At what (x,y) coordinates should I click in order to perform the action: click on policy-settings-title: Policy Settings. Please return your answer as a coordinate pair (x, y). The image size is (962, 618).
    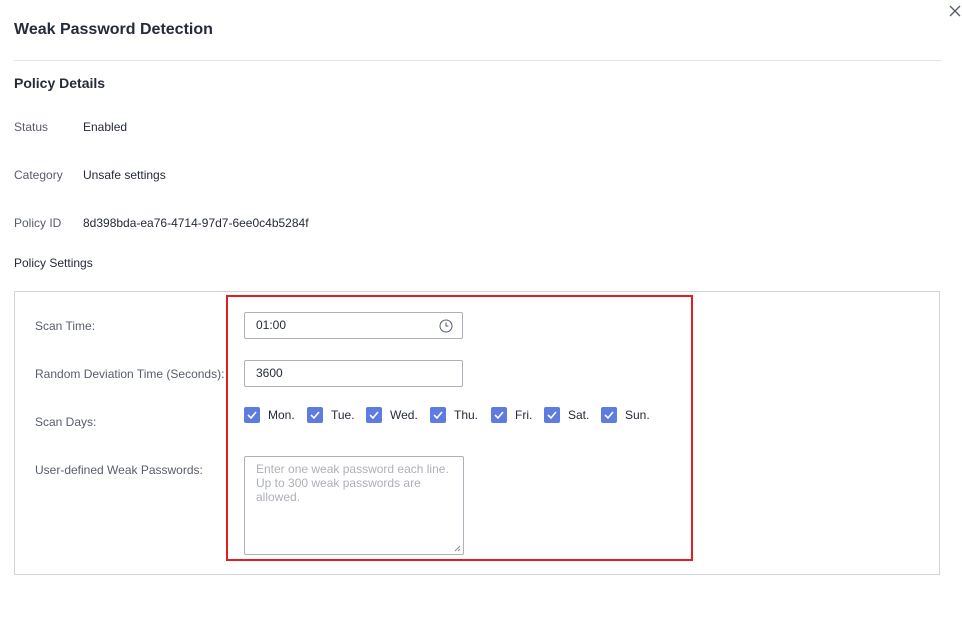
    Looking at the image, I should click on (53, 263).